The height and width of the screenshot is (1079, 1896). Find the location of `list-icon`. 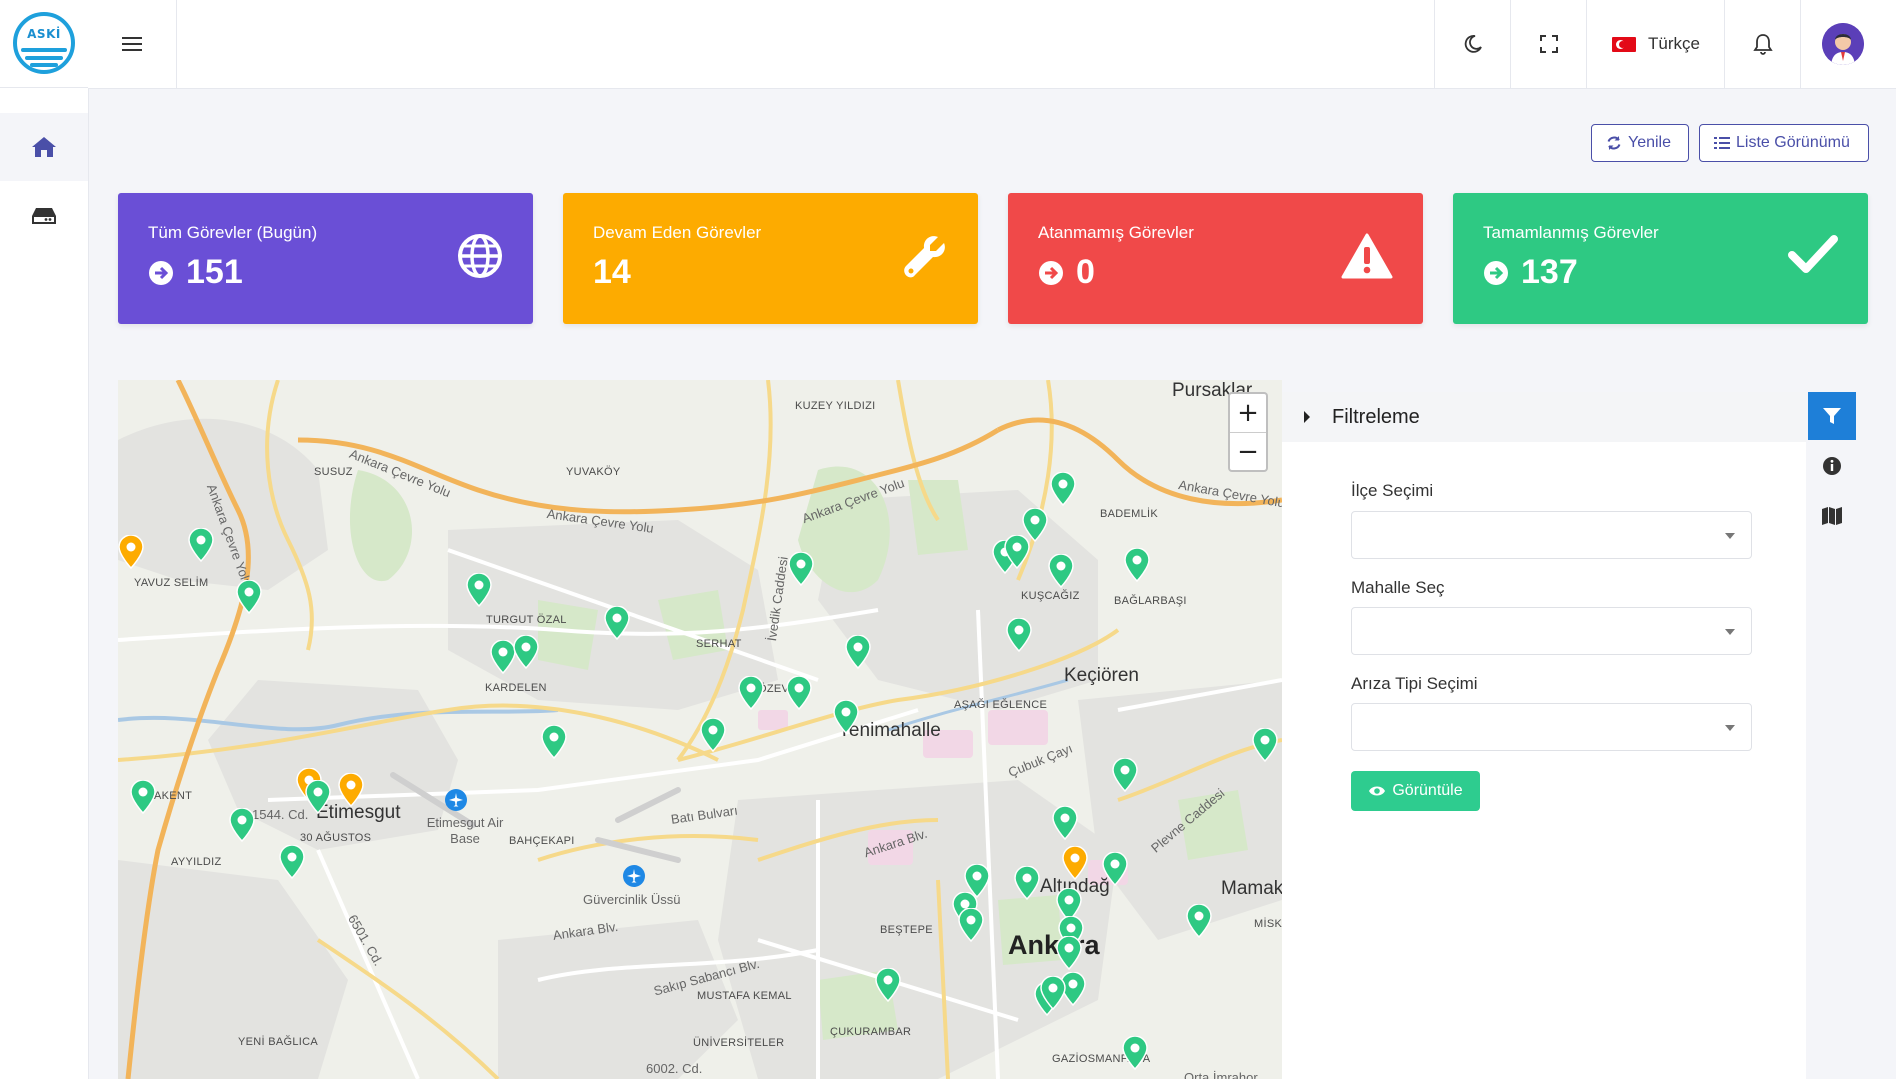

list-icon is located at coordinates (1722, 143).